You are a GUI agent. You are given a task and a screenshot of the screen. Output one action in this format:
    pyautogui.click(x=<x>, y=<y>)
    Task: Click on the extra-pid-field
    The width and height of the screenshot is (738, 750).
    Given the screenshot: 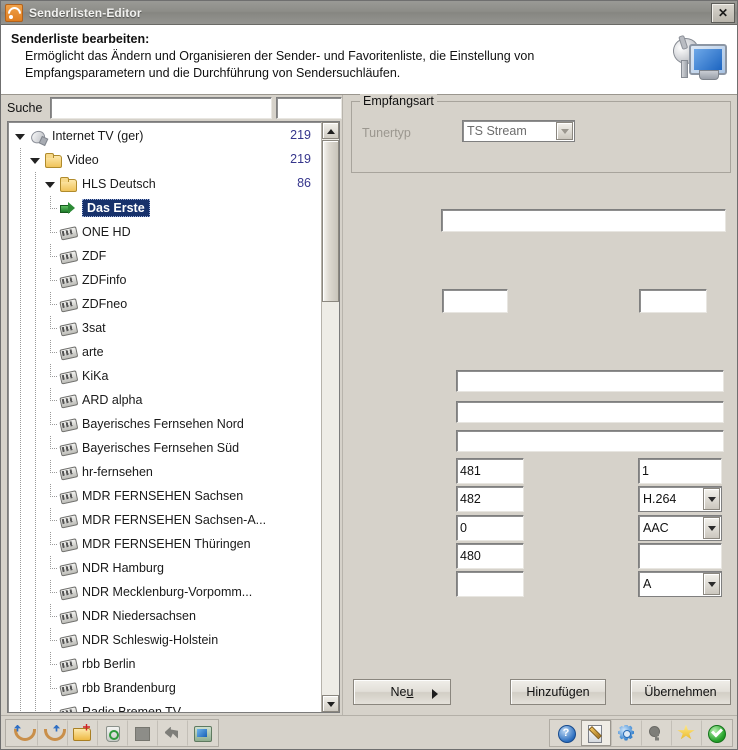 What is the action you would take?
    pyautogui.click(x=490, y=584)
    